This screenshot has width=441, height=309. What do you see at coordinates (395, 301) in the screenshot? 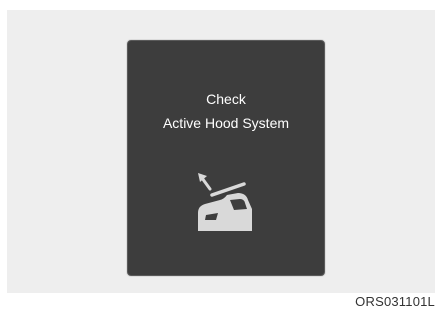
I see `figure-code: ORS031101L` at bounding box center [395, 301].